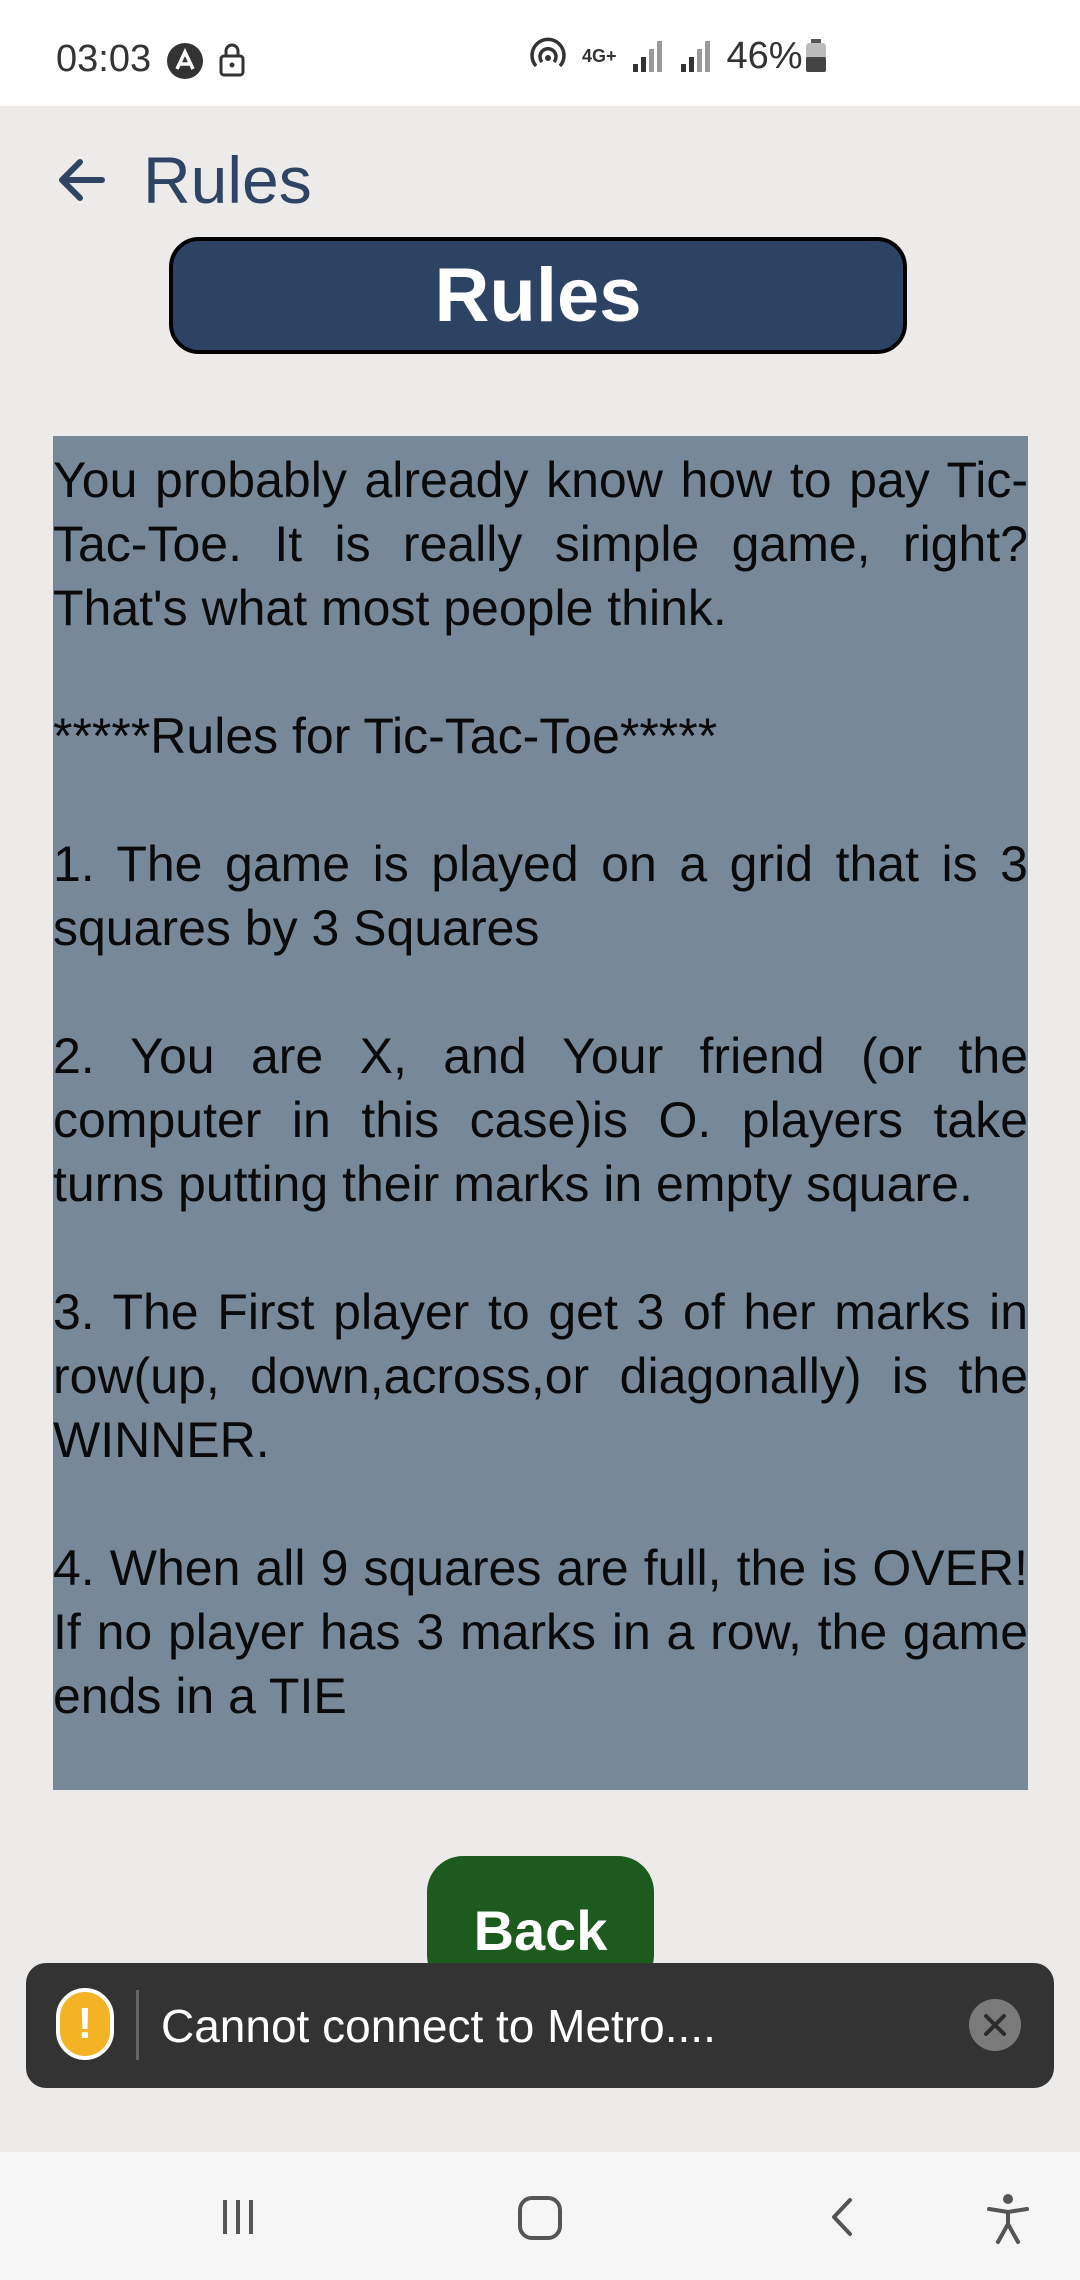  I want to click on home-icon, so click(540, 2218).